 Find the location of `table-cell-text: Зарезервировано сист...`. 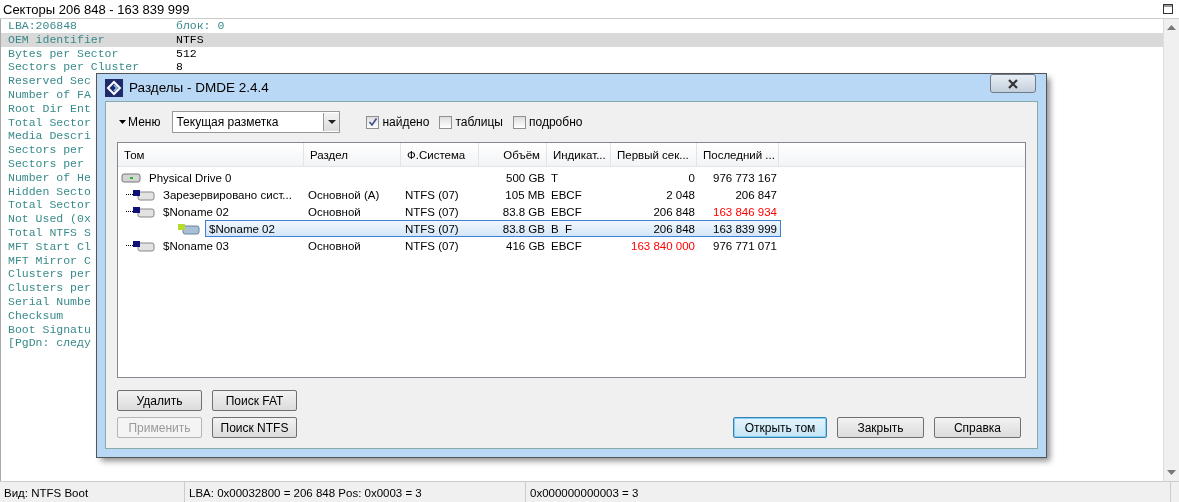

table-cell-text: Зарезервировано сист... is located at coordinates (227, 194).